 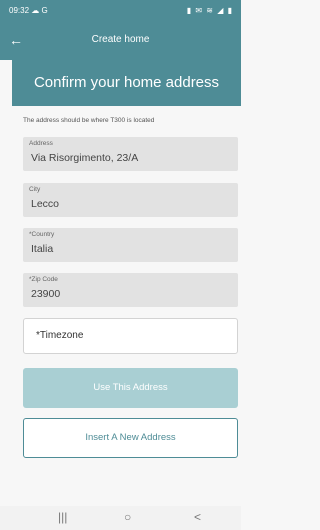 I want to click on app-bar-title: Create home, so click(x=120, y=39).